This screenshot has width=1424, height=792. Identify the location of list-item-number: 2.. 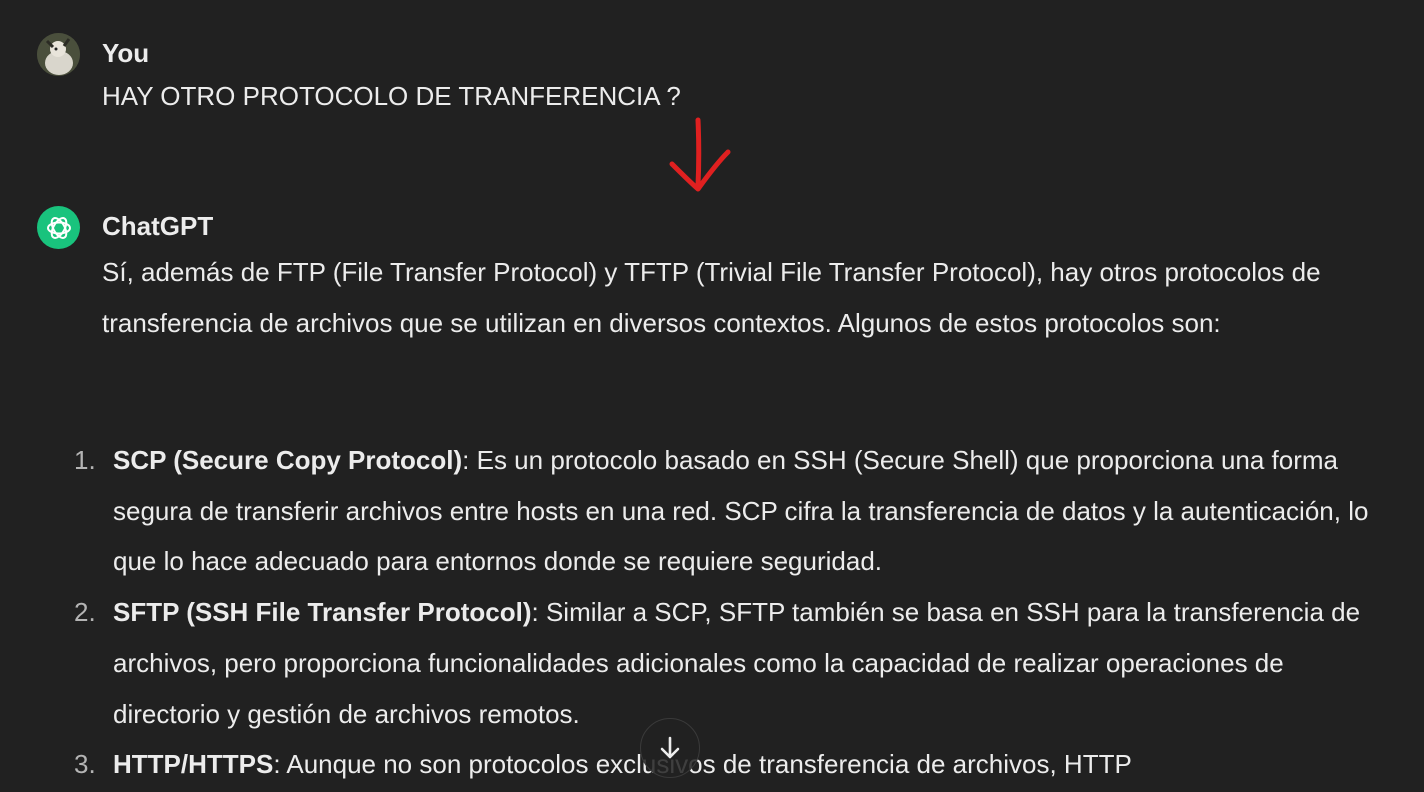
(85, 612).